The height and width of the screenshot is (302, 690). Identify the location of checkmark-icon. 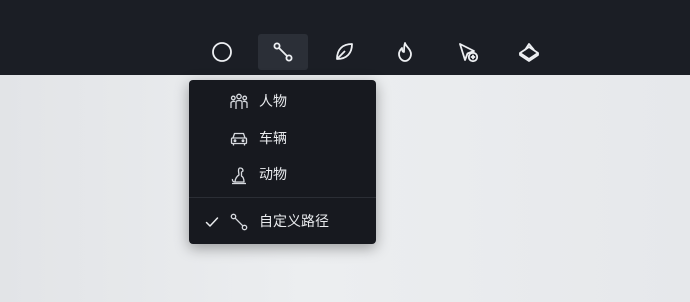
(212, 222).